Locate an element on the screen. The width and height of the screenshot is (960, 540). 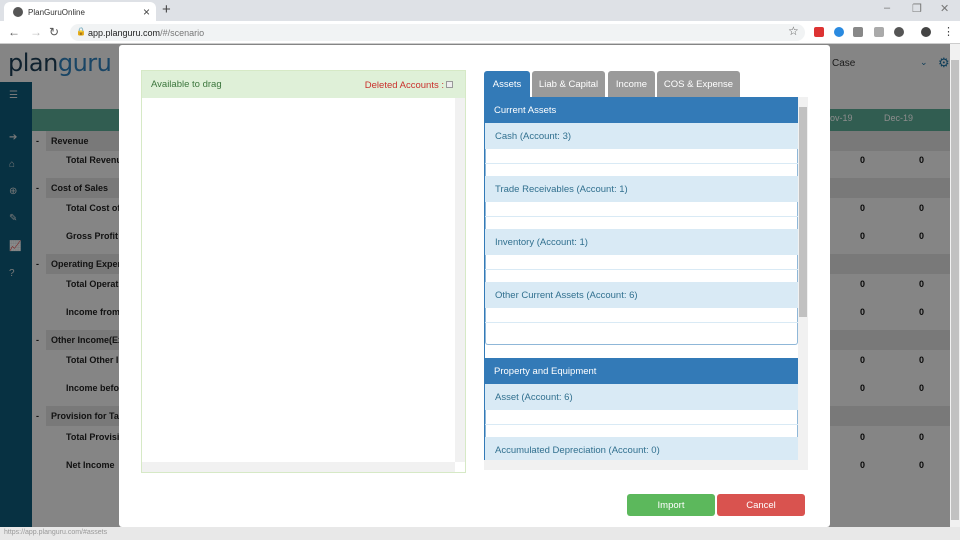
close-tab-icon: × is located at coordinates (146, 12).